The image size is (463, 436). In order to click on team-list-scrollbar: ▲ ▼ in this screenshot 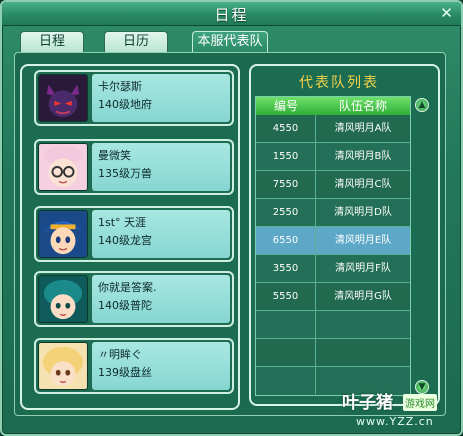, I will do `click(422, 246)`.